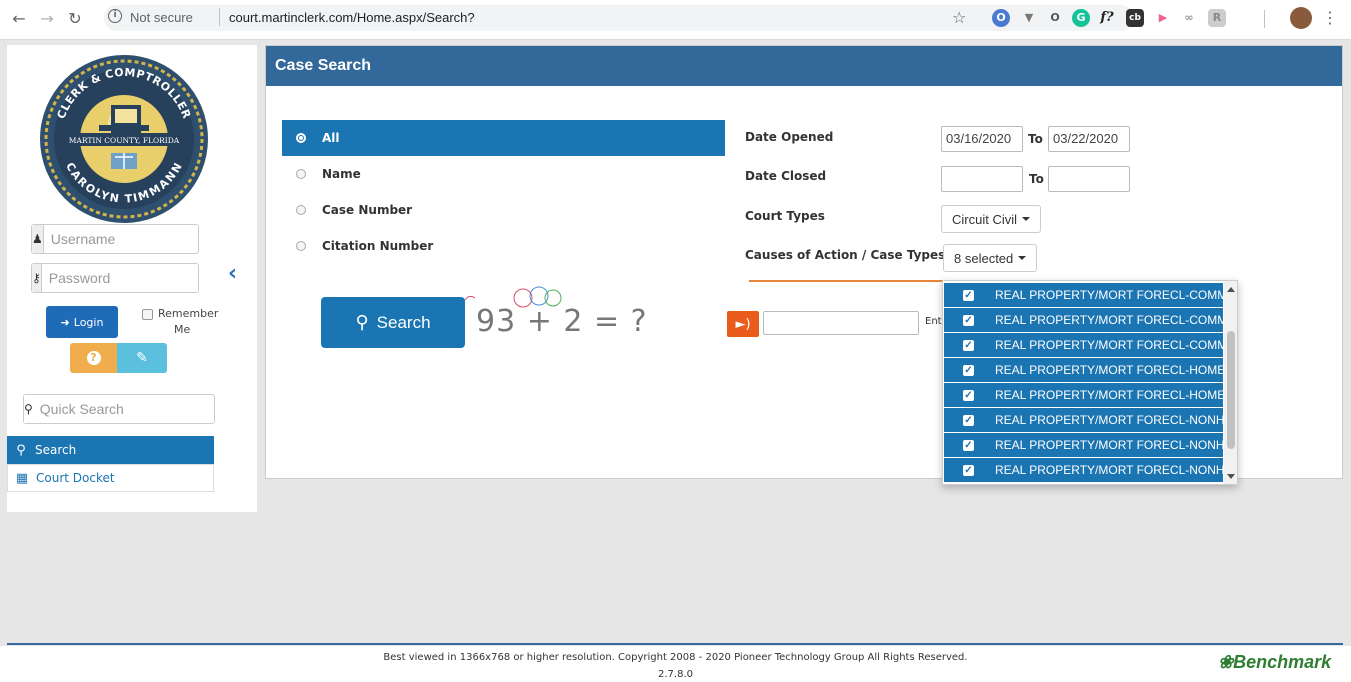  I want to click on password-field: ⚷, so click(130, 278).